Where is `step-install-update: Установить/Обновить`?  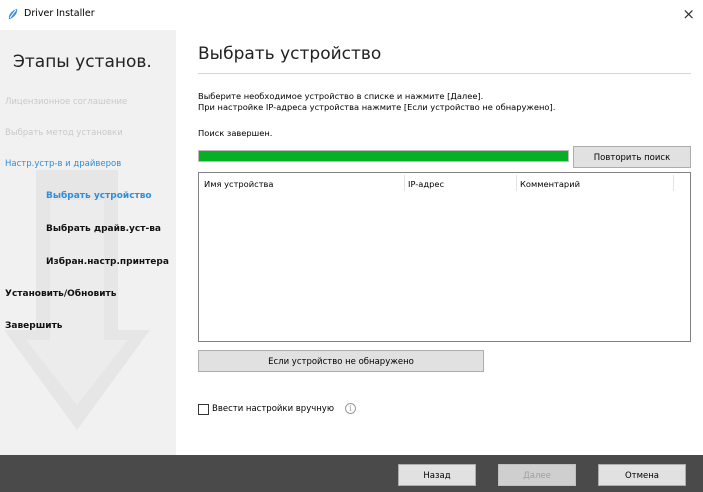 step-install-update: Установить/Обновить is located at coordinates (61, 294).